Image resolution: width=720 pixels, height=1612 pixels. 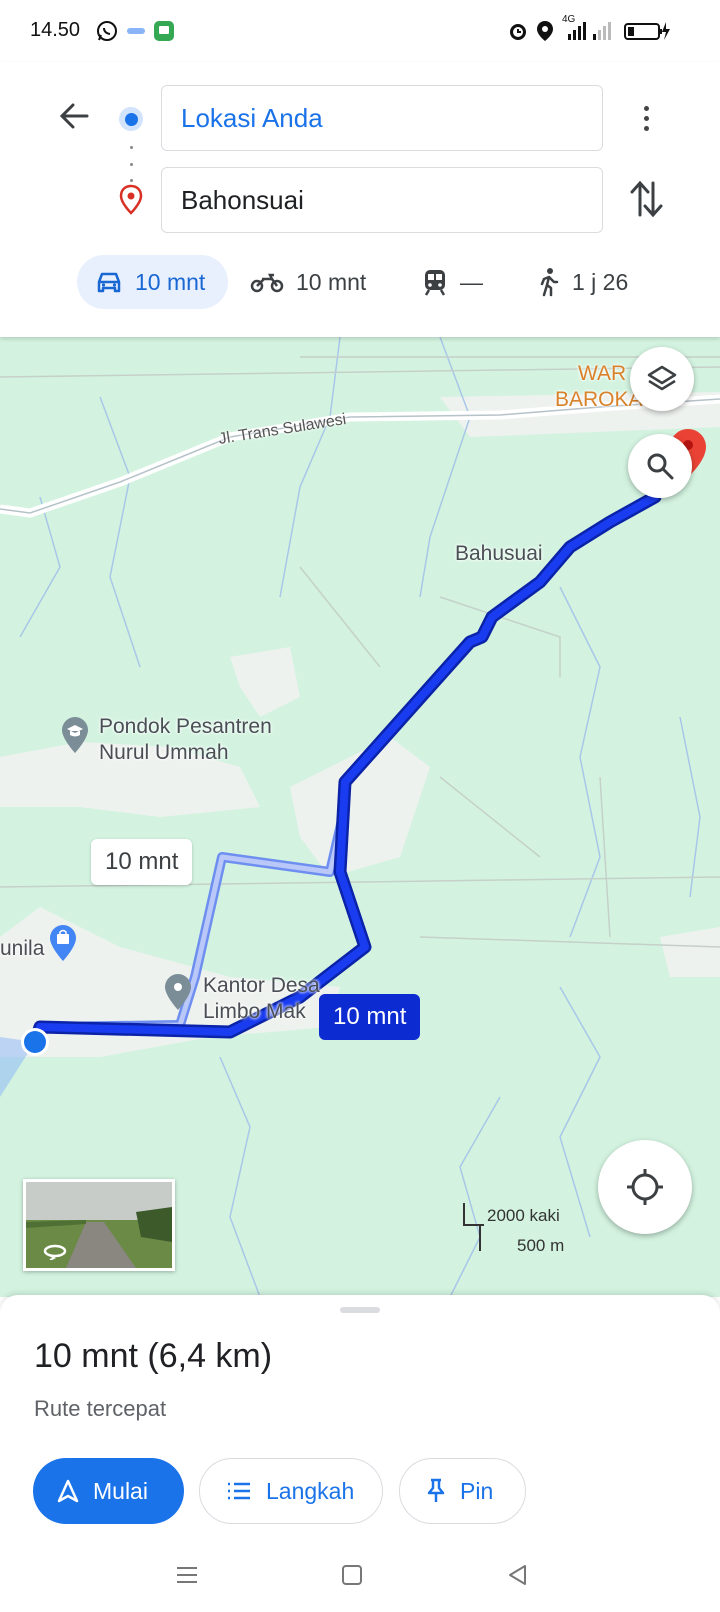 I want to click on crosshair-icon, so click(x=645, y=1187).